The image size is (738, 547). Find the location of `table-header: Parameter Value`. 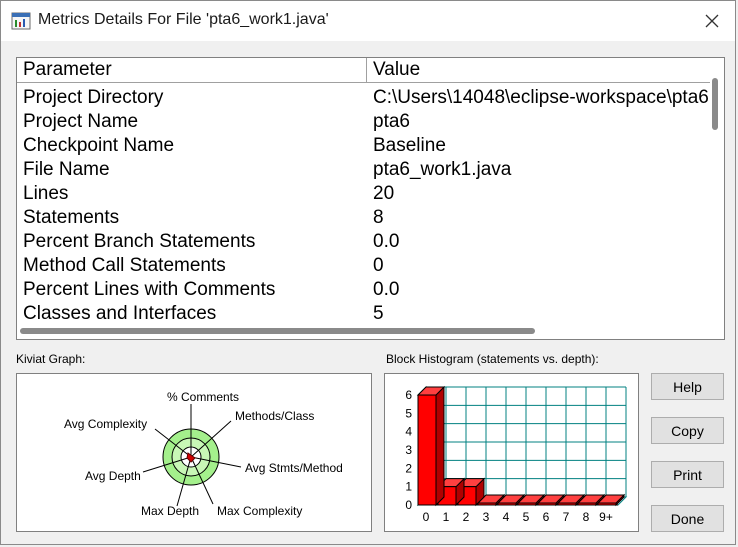

table-header: Parameter Value is located at coordinates (364, 70).